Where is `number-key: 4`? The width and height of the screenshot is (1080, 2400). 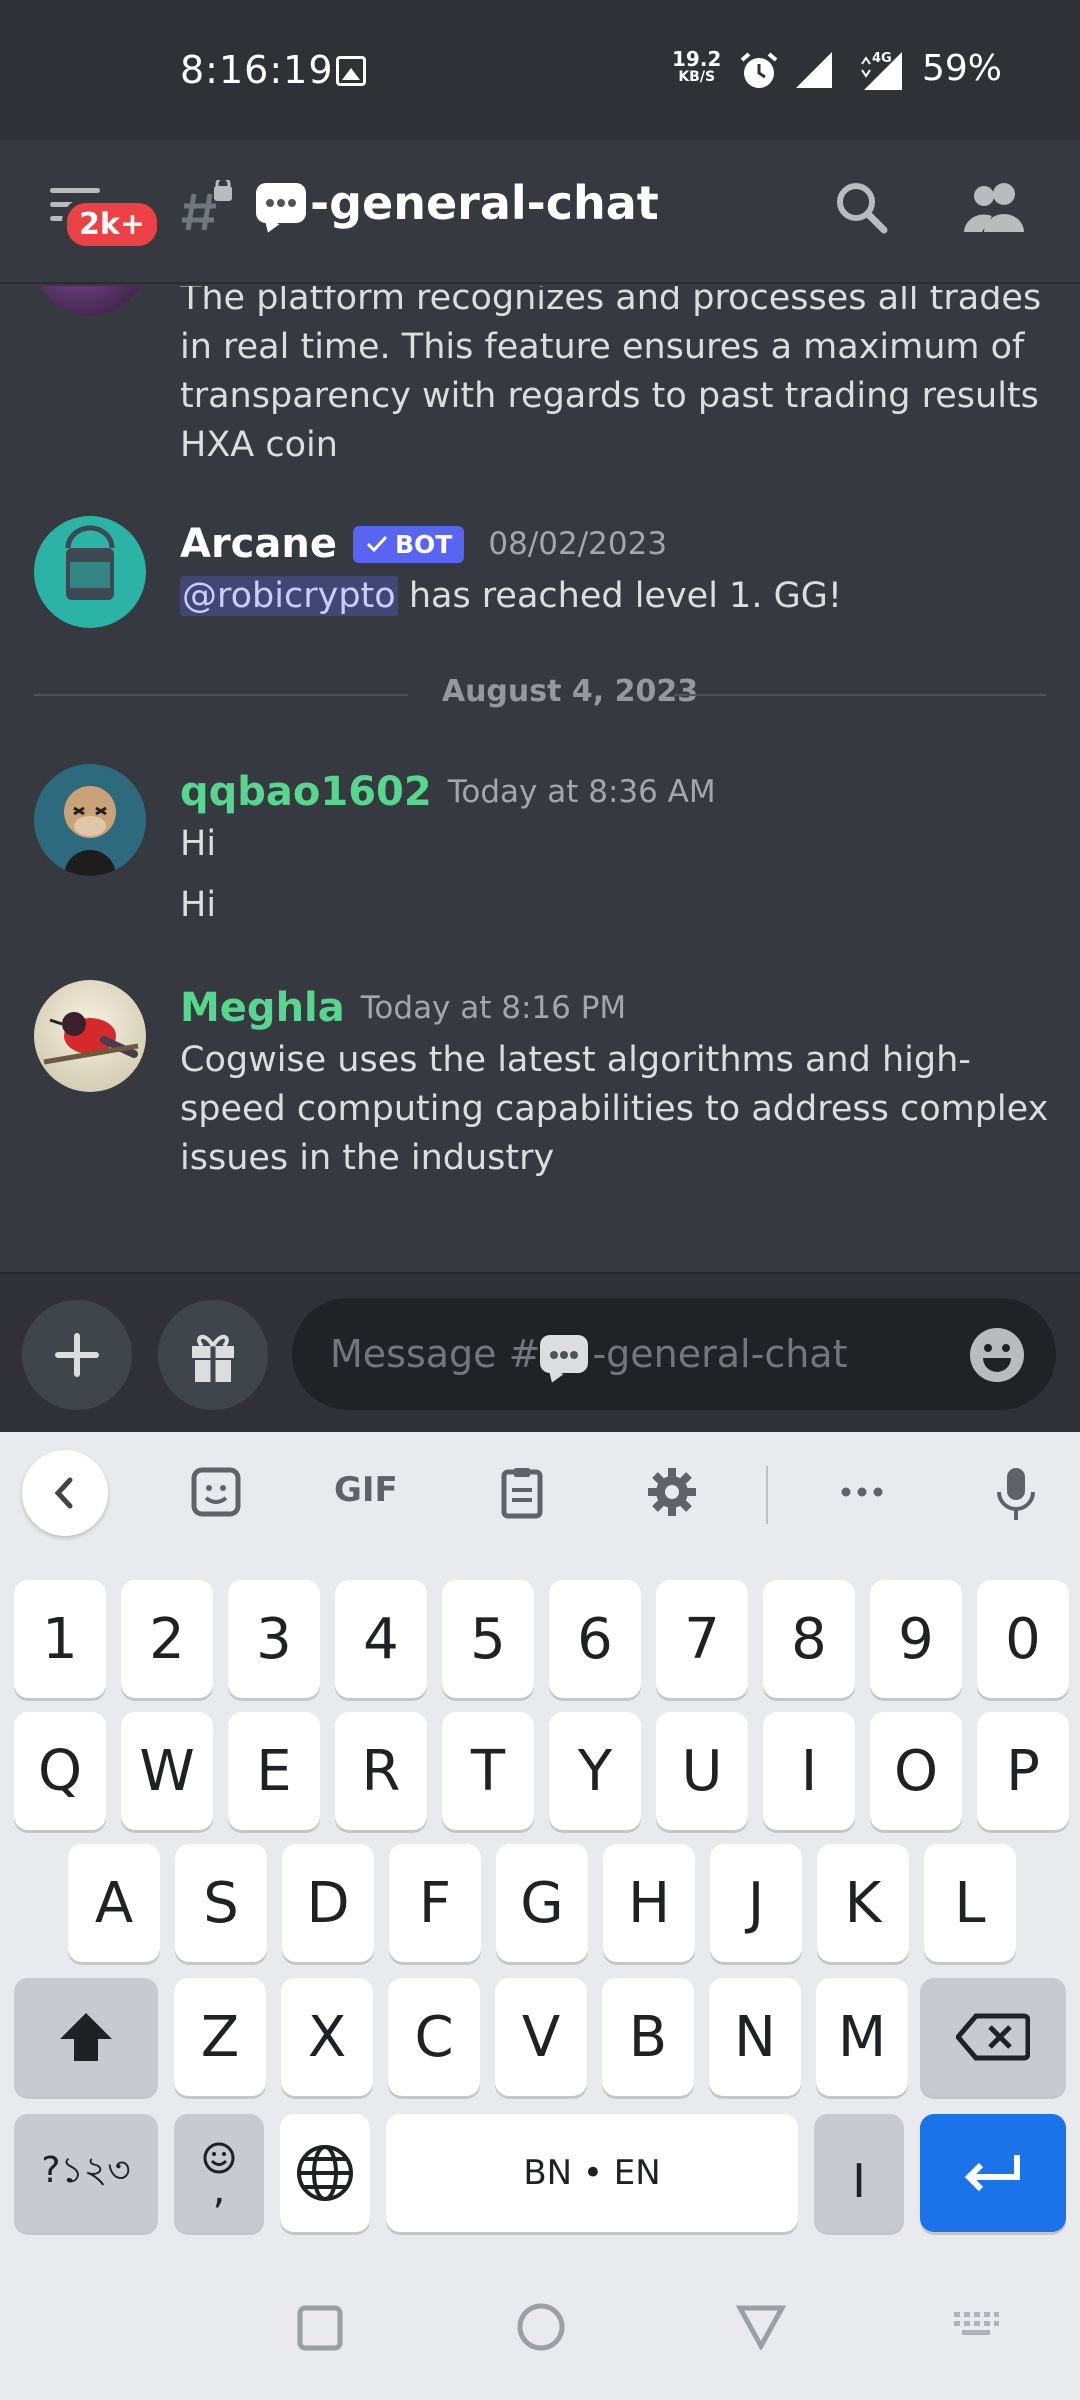 number-key: 4 is located at coordinates (381, 1639).